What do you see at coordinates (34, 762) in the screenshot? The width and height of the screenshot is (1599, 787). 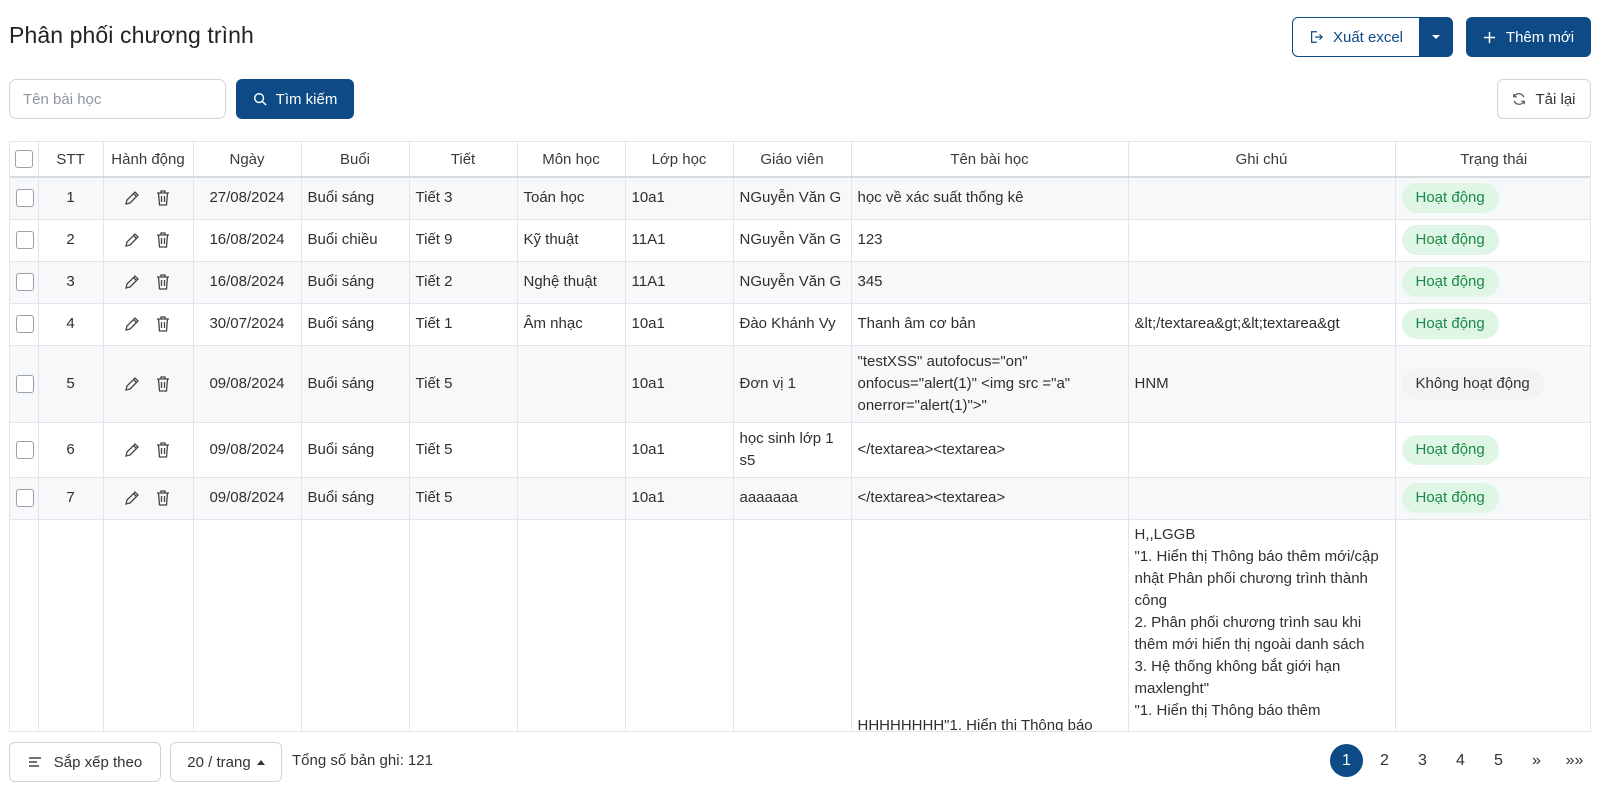 I see `sort-lines-icon` at bounding box center [34, 762].